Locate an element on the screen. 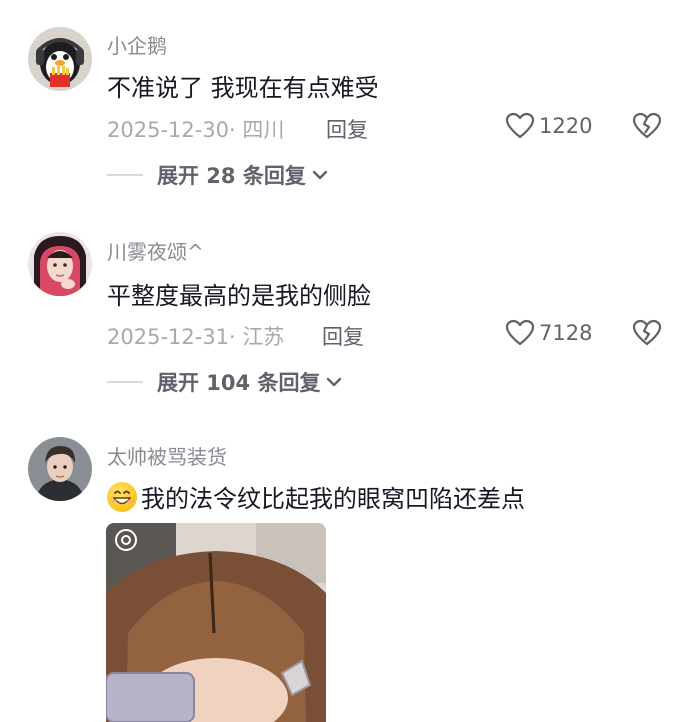 The image size is (690, 722). expand-replies-button: 展开 104 条回复 is located at coordinates (225, 382).